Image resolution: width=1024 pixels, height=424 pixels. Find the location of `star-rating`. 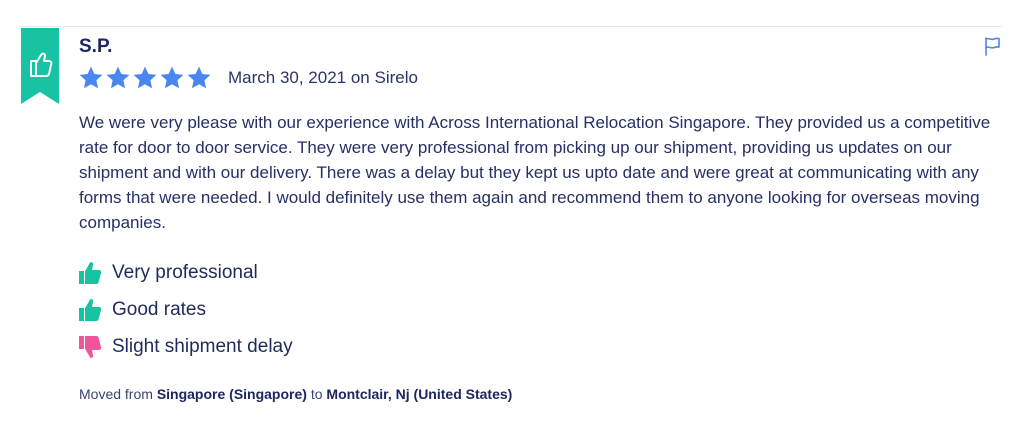

star-rating is located at coordinates (145, 78).